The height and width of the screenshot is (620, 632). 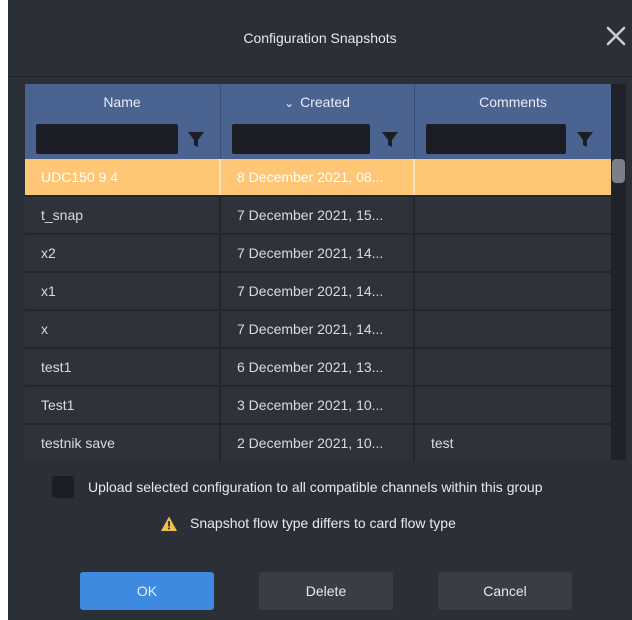 What do you see at coordinates (56, 367) in the screenshot?
I see `cell-name: test1` at bounding box center [56, 367].